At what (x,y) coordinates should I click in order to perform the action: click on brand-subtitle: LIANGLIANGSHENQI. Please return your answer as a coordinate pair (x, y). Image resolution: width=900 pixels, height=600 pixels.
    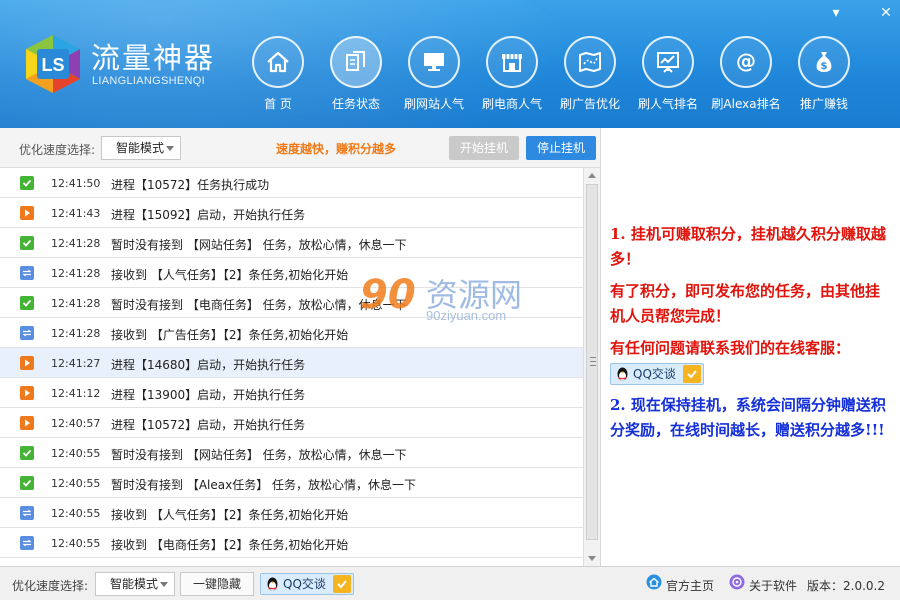
    Looking at the image, I should click on (148, 81).